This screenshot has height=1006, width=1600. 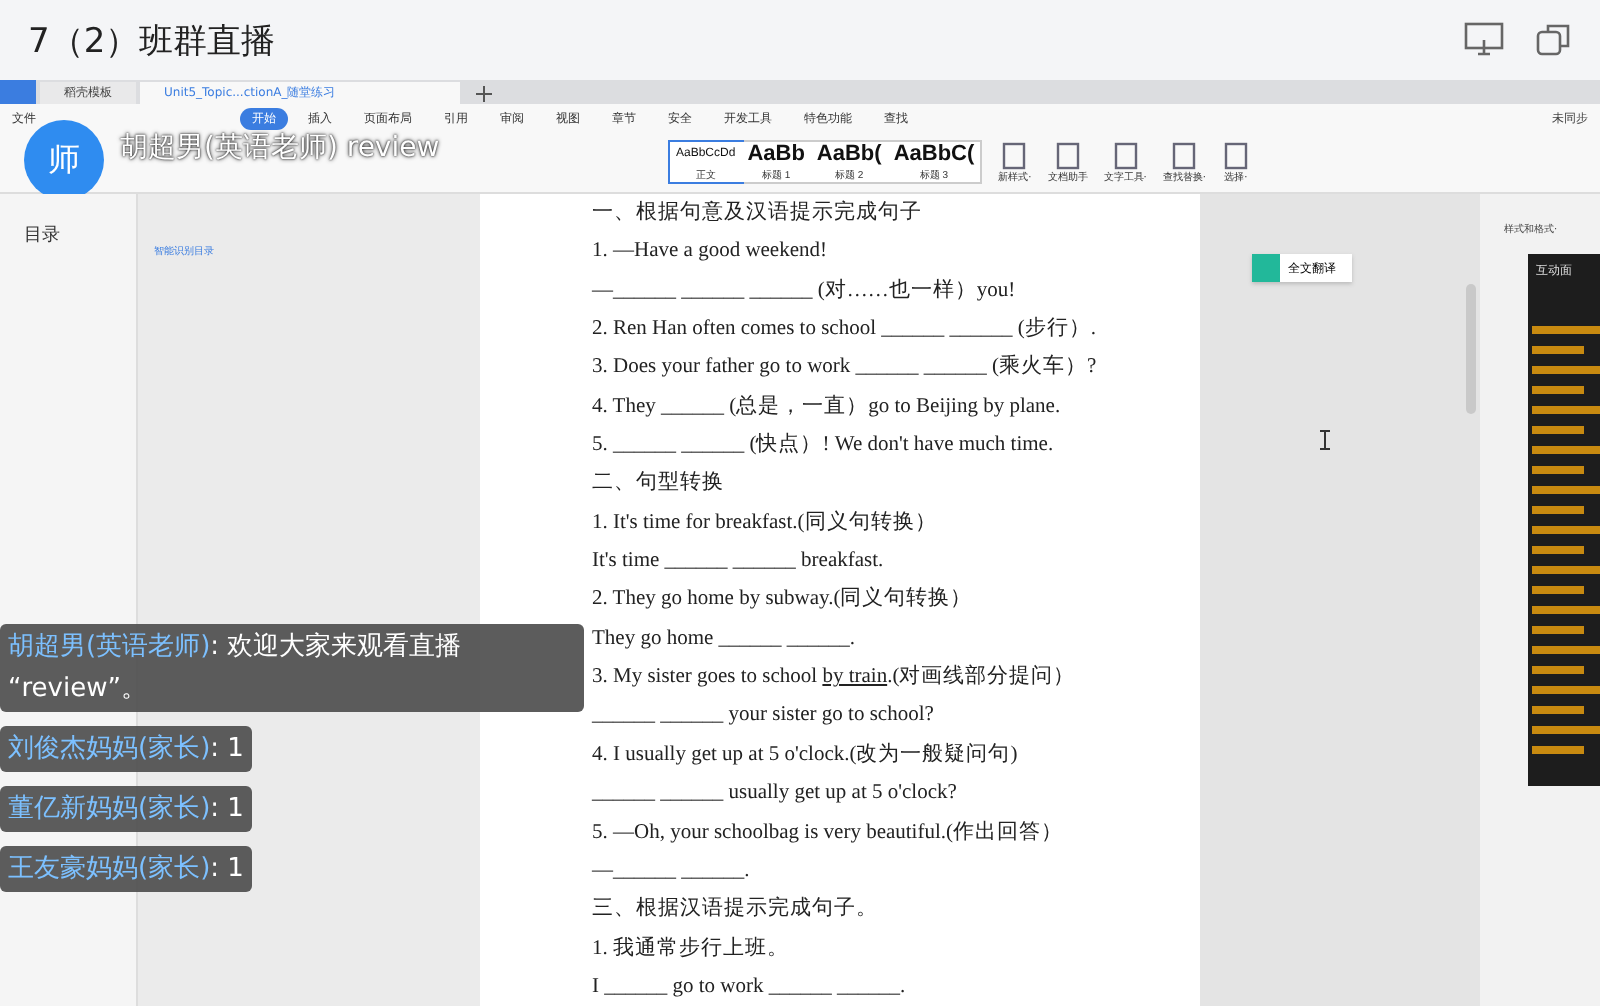 I want to click on document-line: It's time ______ ______ breakfast., so click(x=739, y=562).